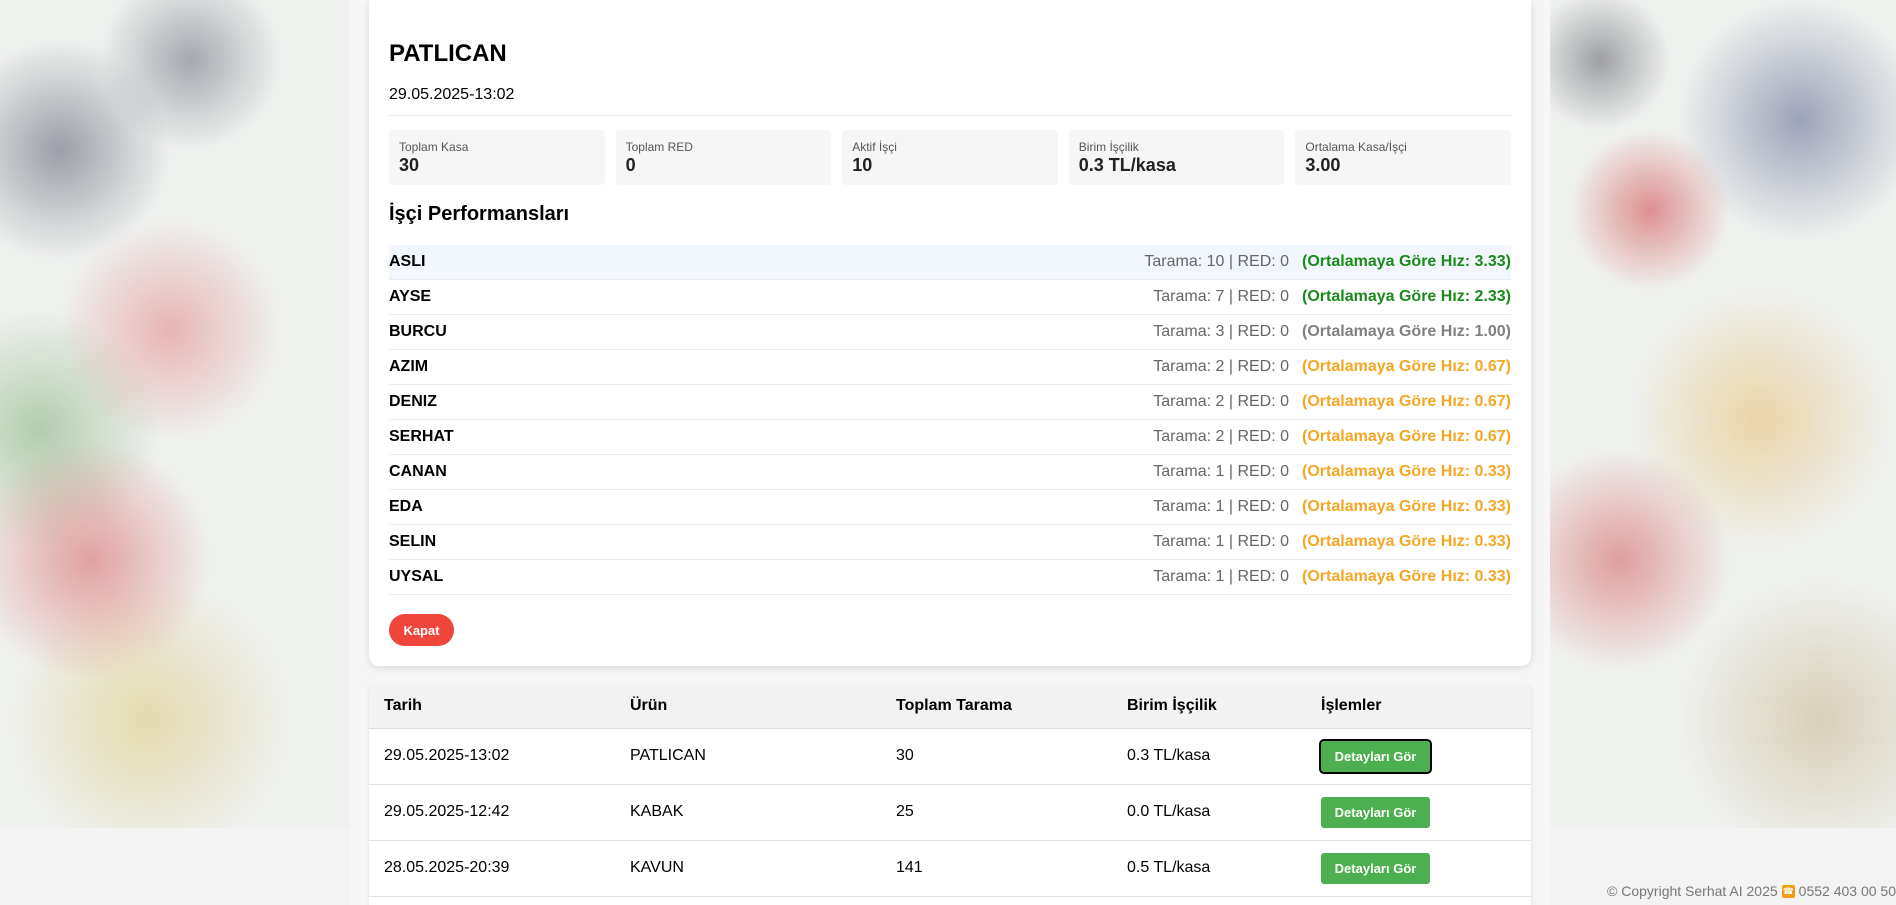  What do you see at coordinates (448, 53) in the screenshot?
I see `modal-title: PATLICAN` at bounding box center [448, 53].